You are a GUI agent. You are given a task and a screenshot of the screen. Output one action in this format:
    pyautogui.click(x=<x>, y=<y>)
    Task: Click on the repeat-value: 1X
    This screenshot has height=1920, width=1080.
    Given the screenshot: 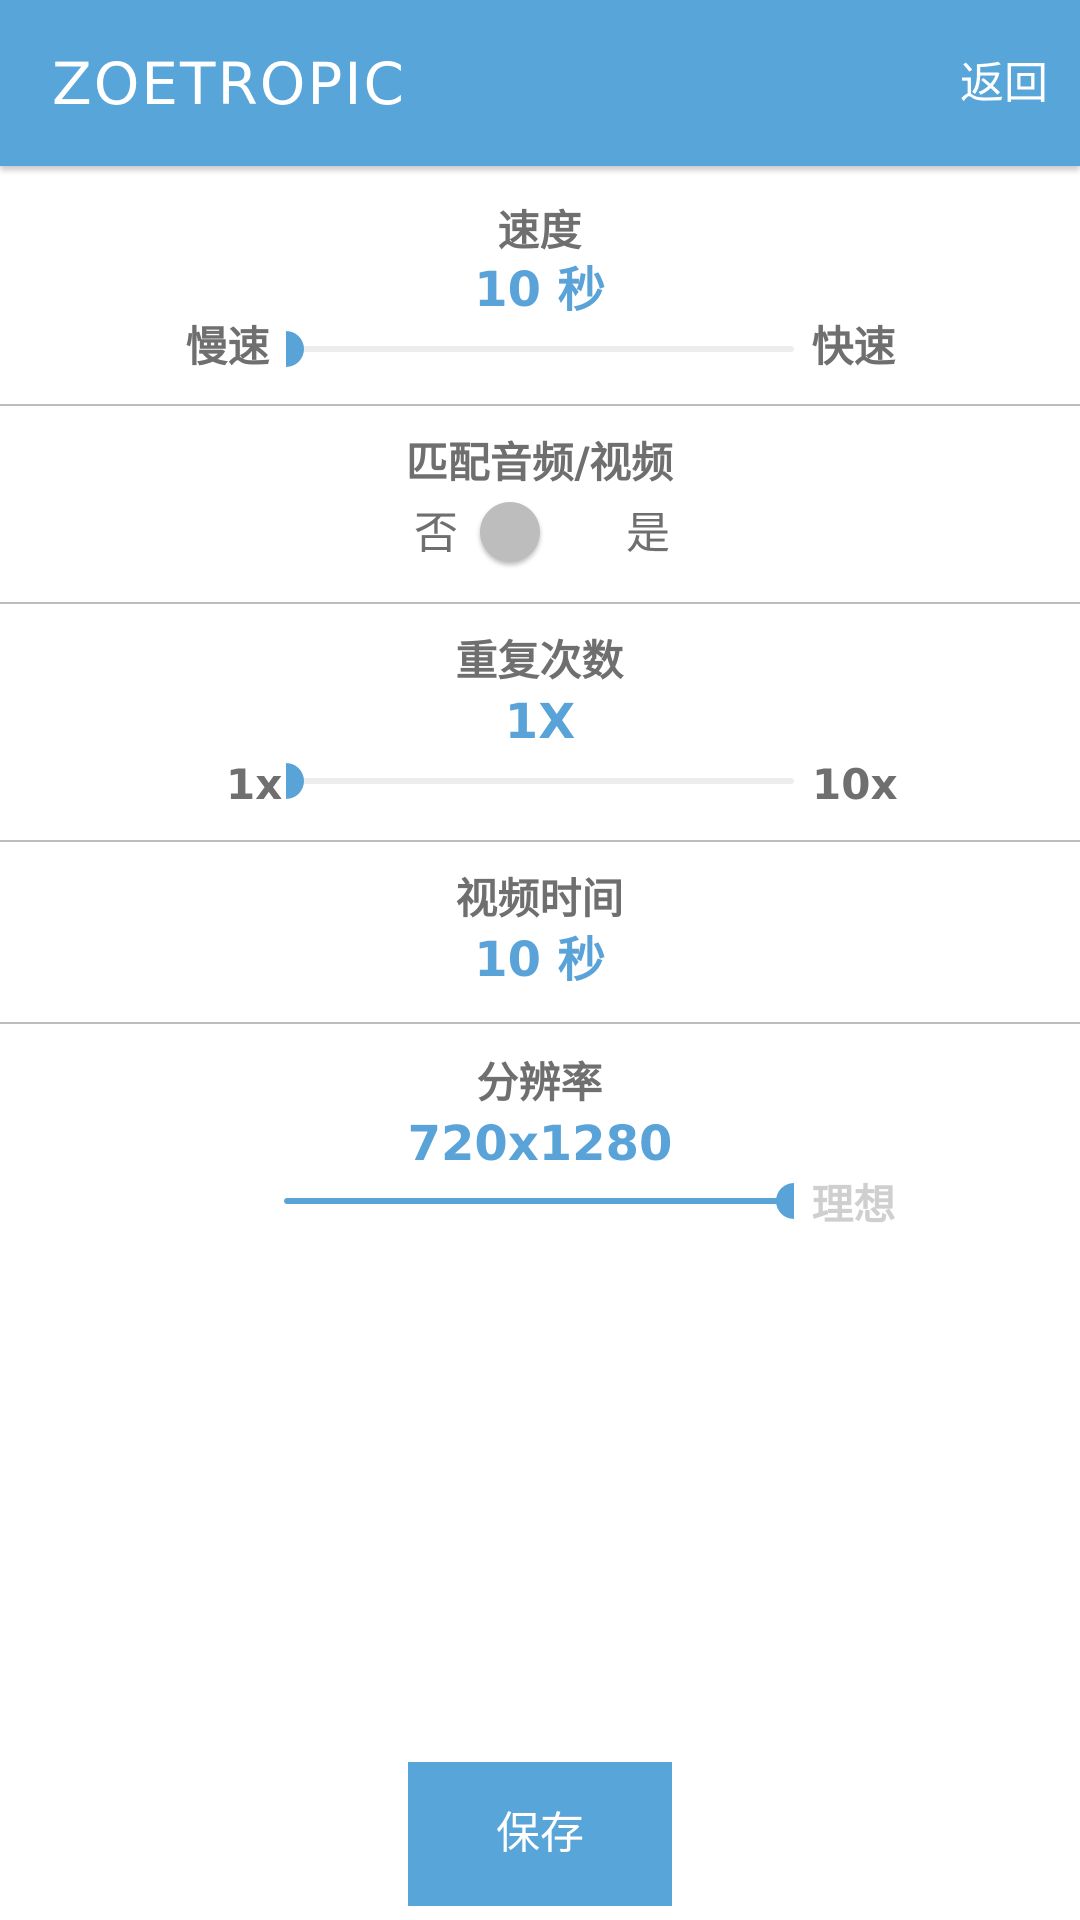 What is the action you would take?
    pyautogui.click(x=540, y=722)
    